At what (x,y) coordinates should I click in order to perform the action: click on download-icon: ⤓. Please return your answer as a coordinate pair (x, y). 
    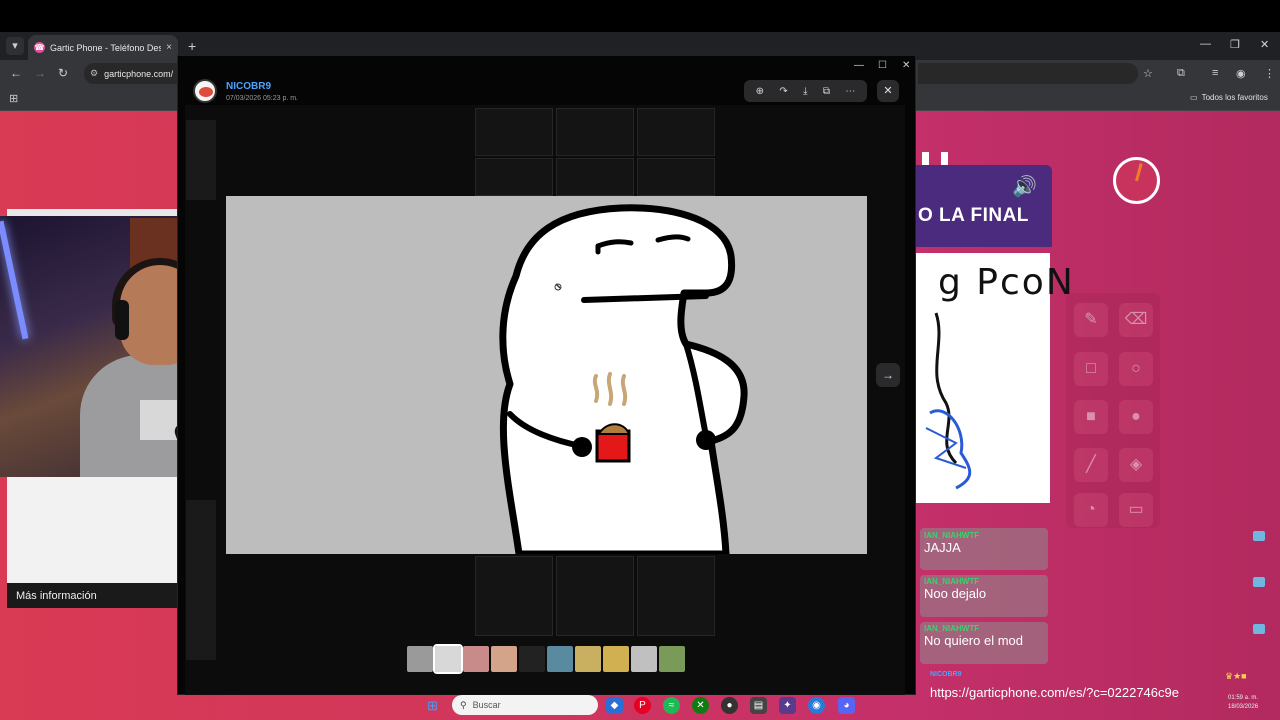
    Looking at the image, I should click on (805, 91).